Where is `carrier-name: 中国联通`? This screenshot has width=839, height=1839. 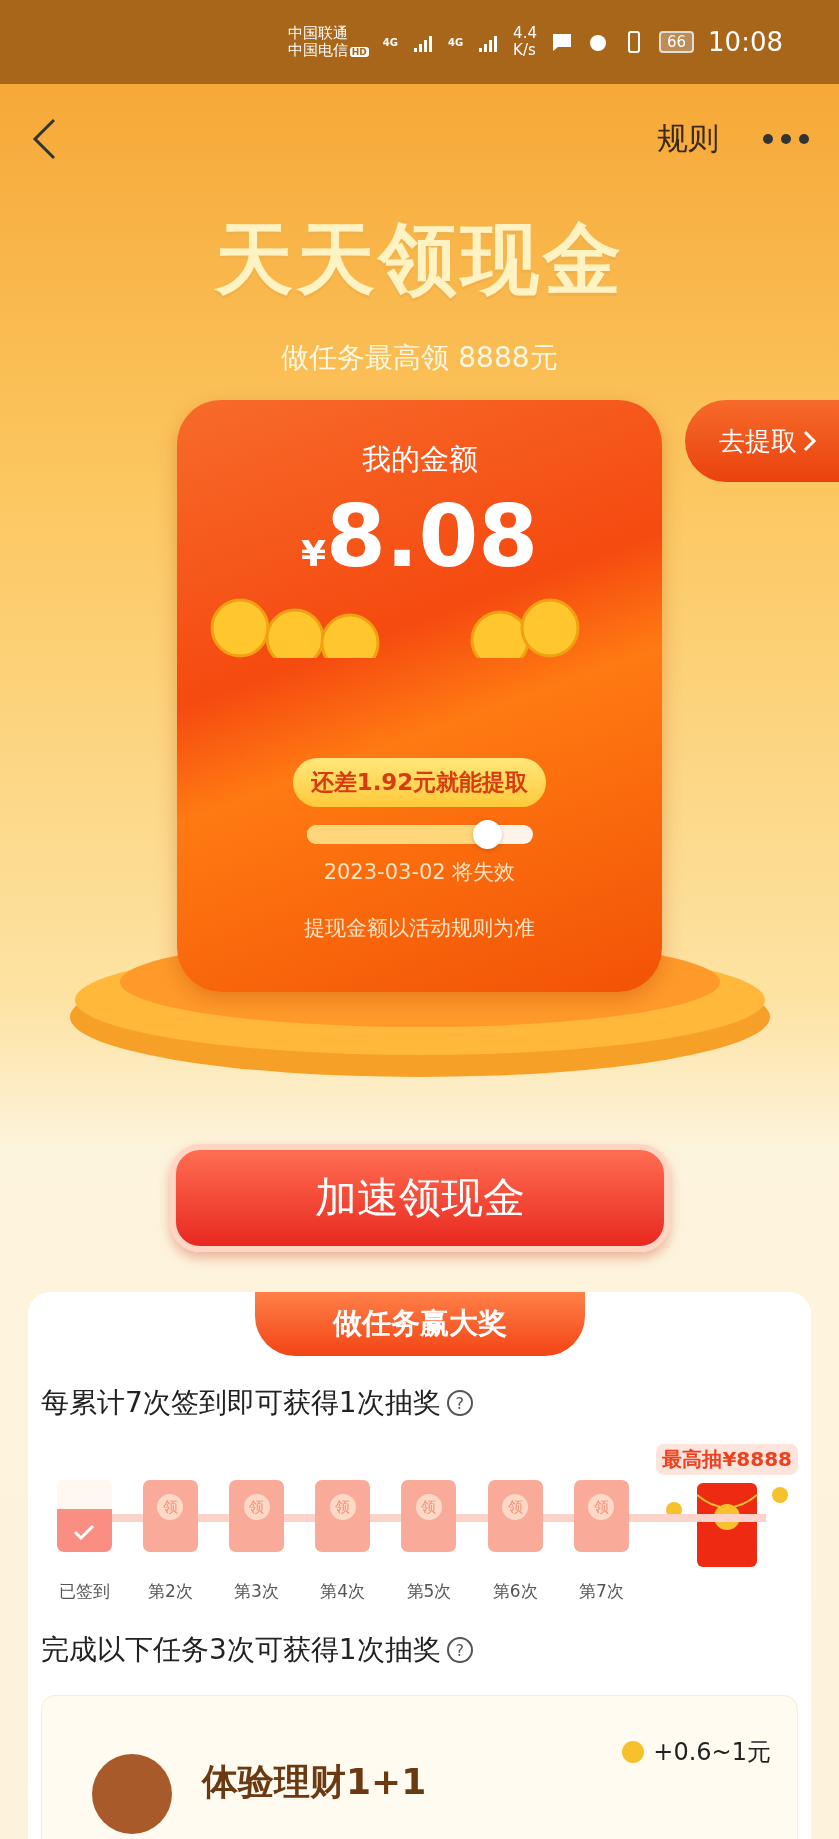 carrier-name: 中国联通 is located at coordinates (318, 33).